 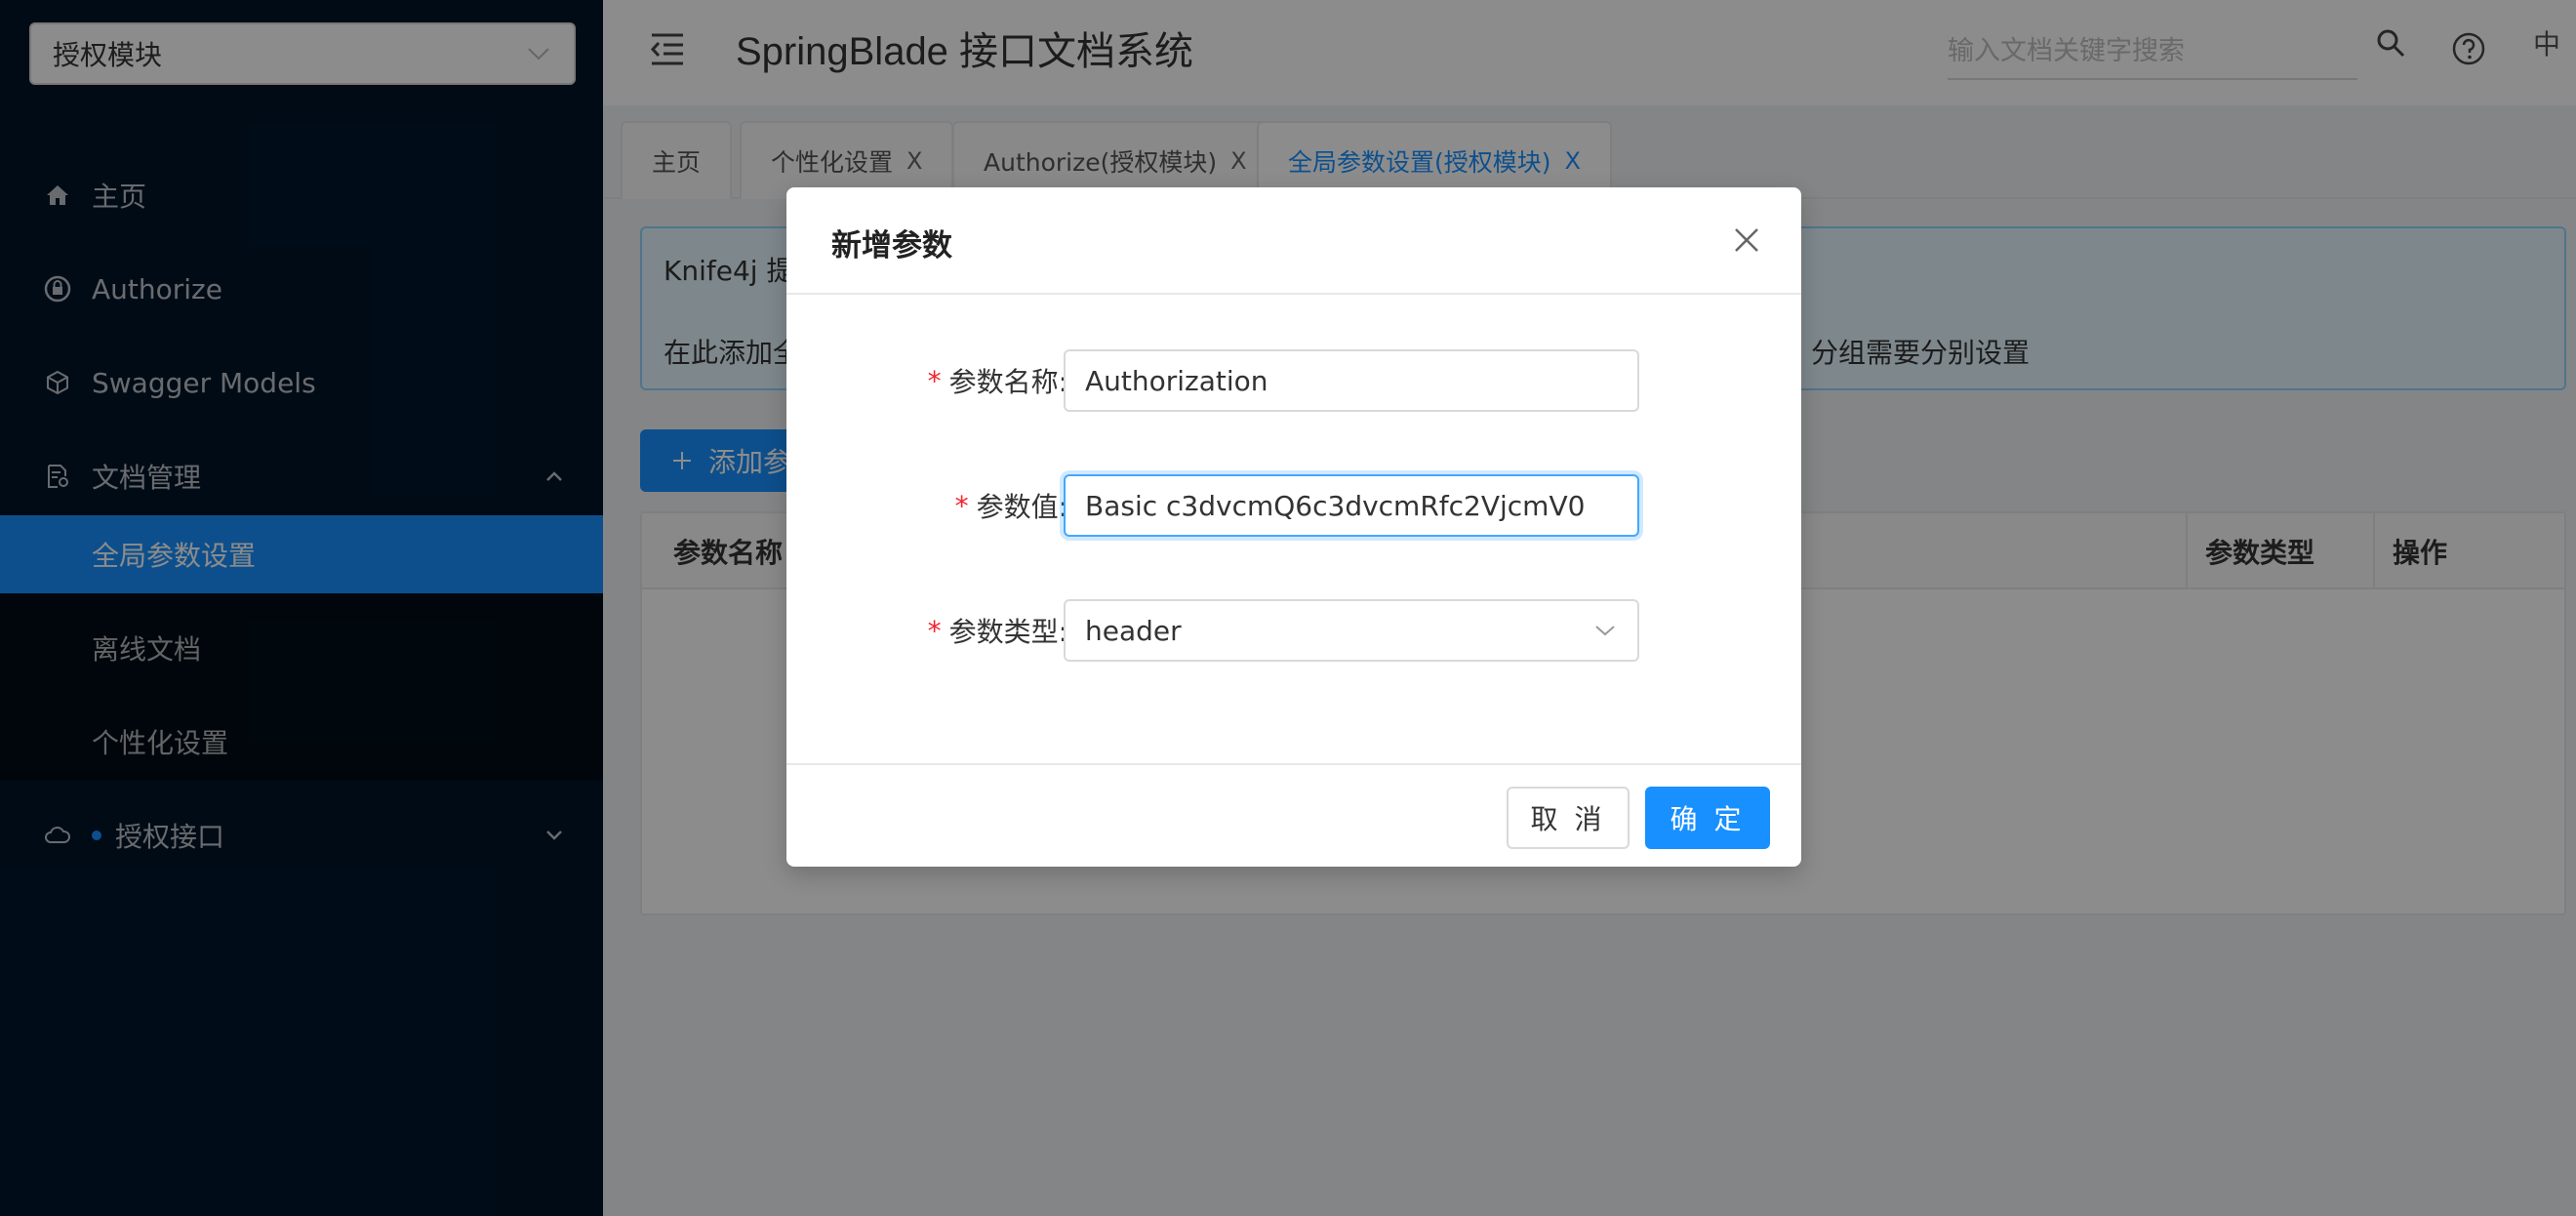 What do you see at coordinates (1293, 815) in the screenshot?
I see `dialog-footer: 取 消 确 定` at bounding box center [1293, 815].